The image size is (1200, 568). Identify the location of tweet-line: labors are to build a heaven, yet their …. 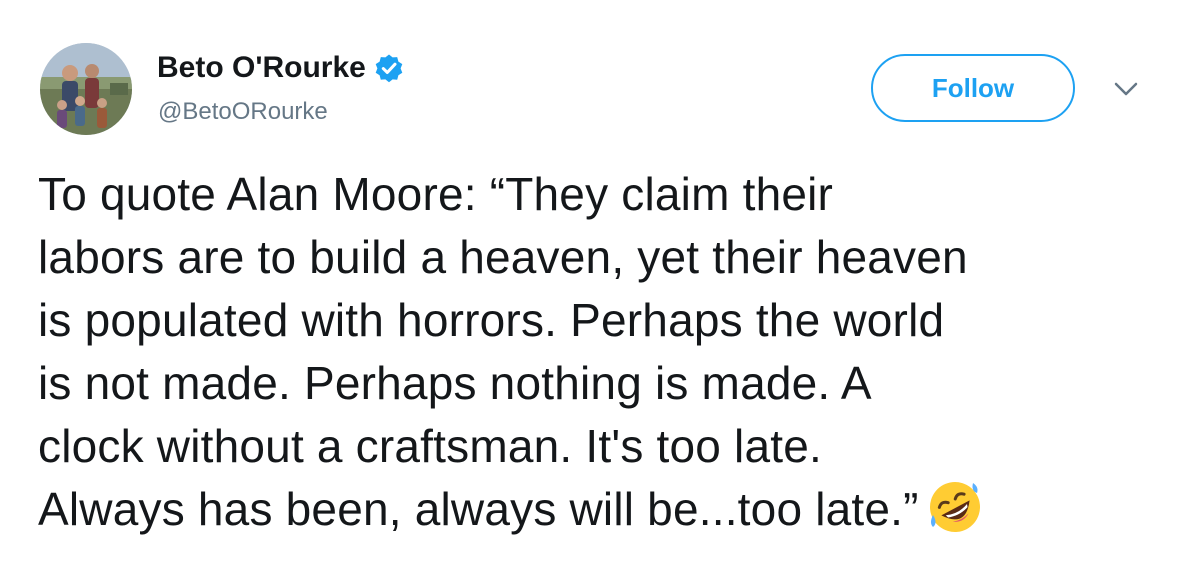
(503, 257).